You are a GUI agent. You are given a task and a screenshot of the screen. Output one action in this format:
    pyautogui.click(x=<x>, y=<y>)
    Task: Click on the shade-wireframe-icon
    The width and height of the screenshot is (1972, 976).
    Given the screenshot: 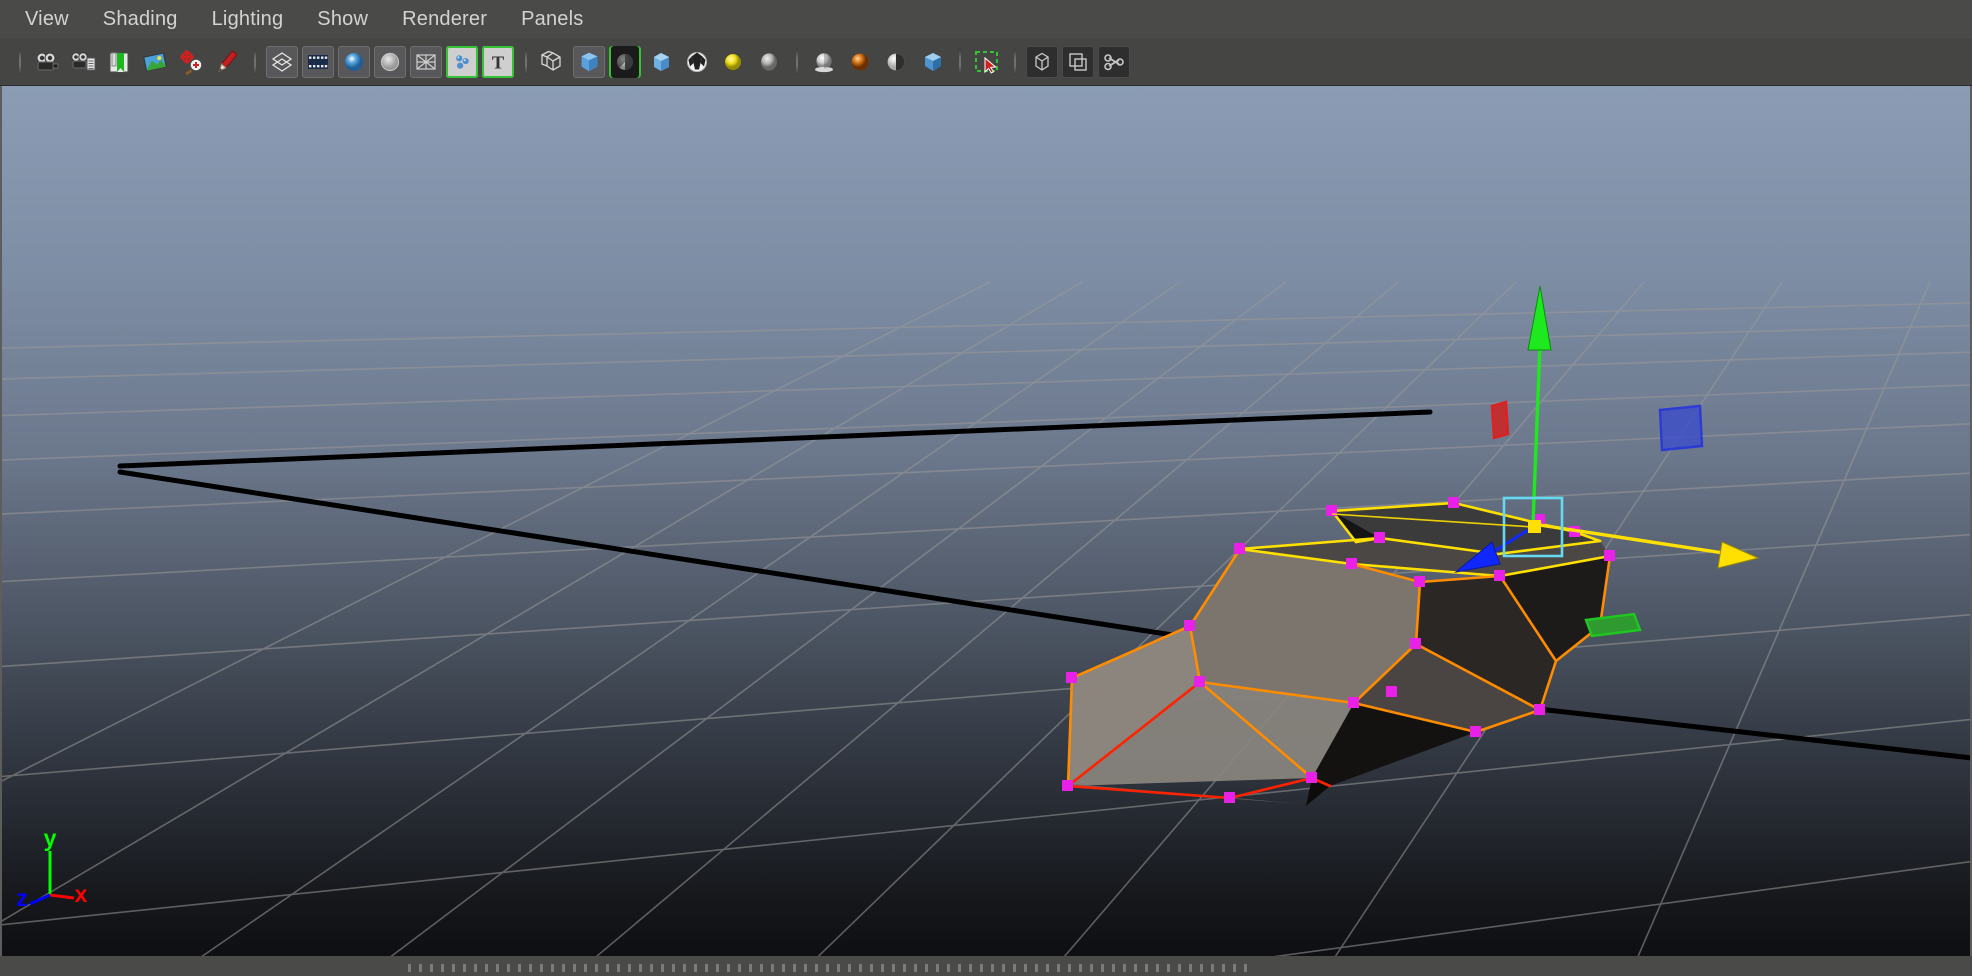 What is the action you would take?
    pyautogui.click(x=625, y=61)
    